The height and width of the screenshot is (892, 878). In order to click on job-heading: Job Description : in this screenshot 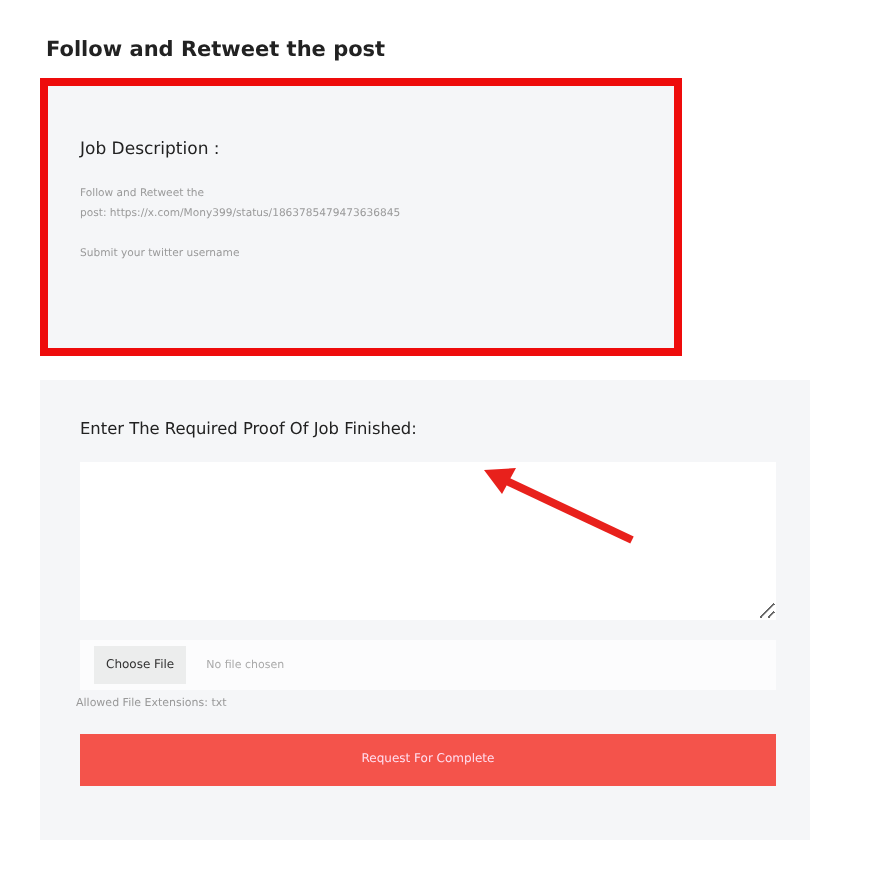, I will do `click(151, 151)`.